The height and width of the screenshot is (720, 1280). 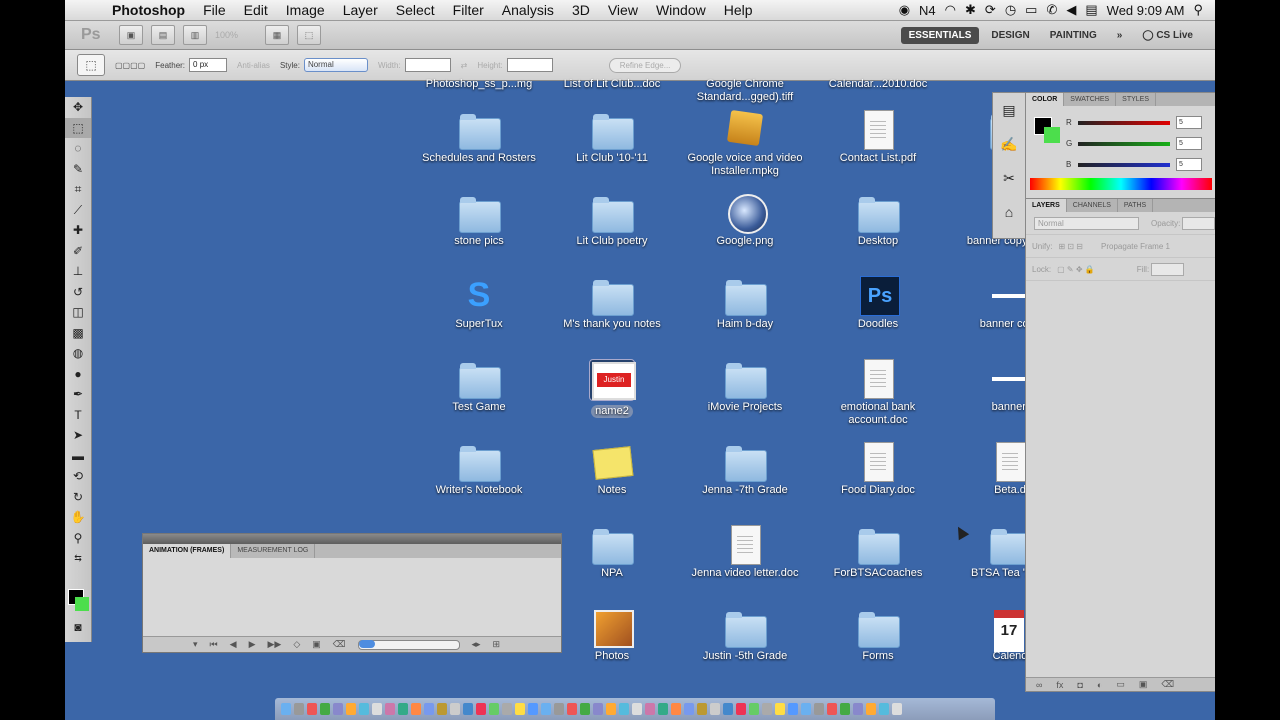 What do you see at coordinates (497, 644) in the screenshot?
I see `convert-timeline-icon: ⊞` at bounding box center [497, 644].